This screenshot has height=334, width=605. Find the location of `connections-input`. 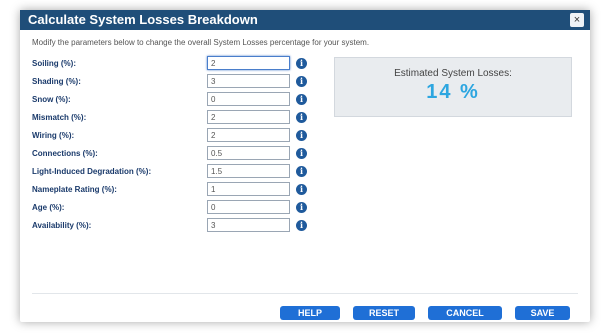

connections-input is located at coordinates (248, 153).